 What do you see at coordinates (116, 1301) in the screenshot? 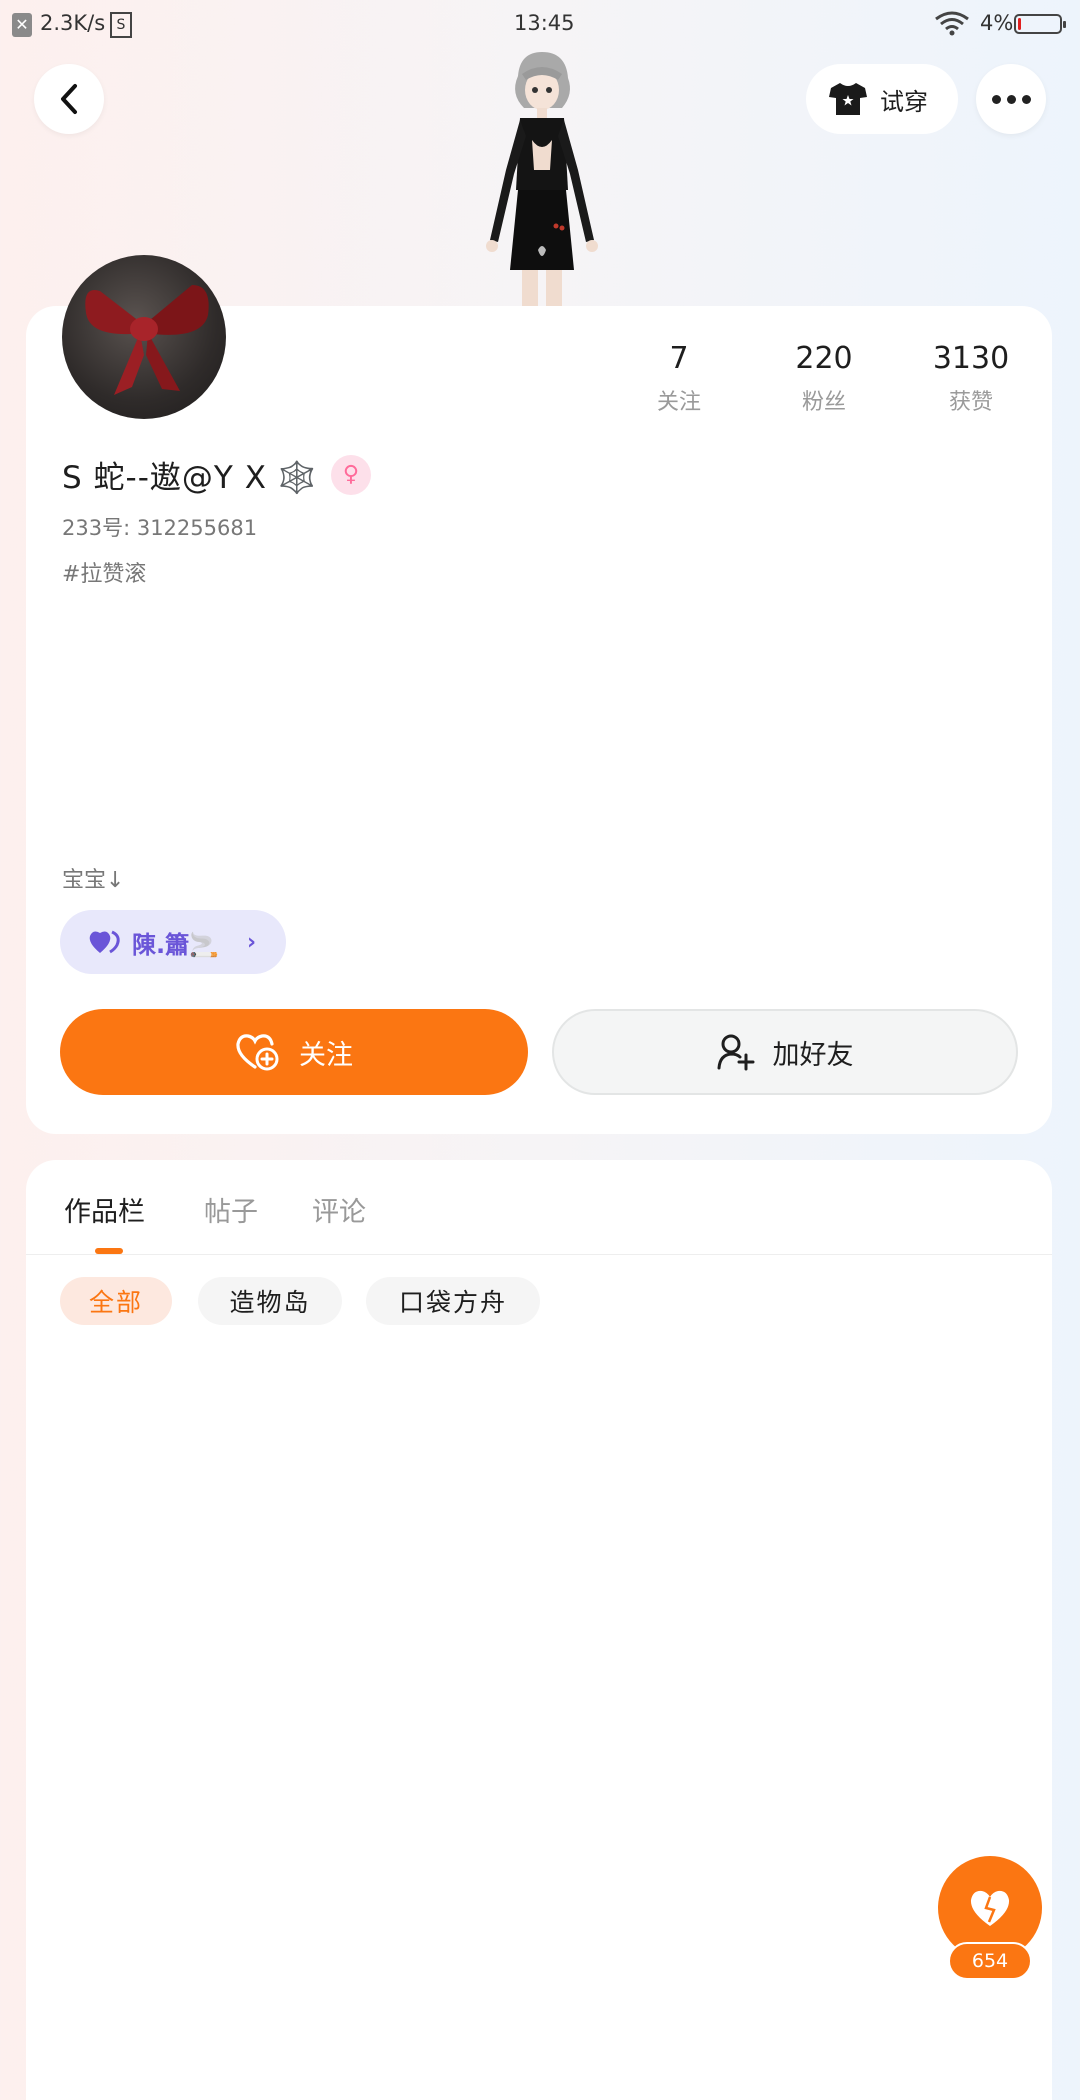
I see `filter-all: 全部` at bounding box center [116, 1301].